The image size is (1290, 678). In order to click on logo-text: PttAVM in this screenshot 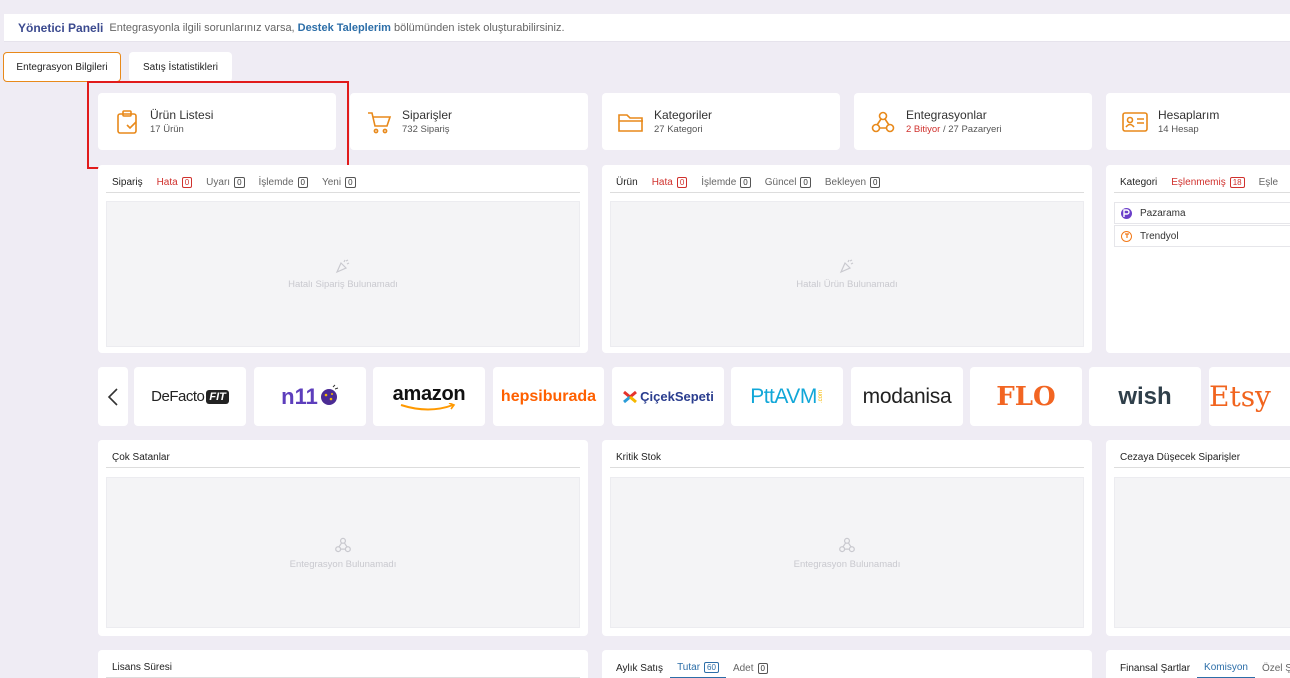, I will do `click(783, 396)`.